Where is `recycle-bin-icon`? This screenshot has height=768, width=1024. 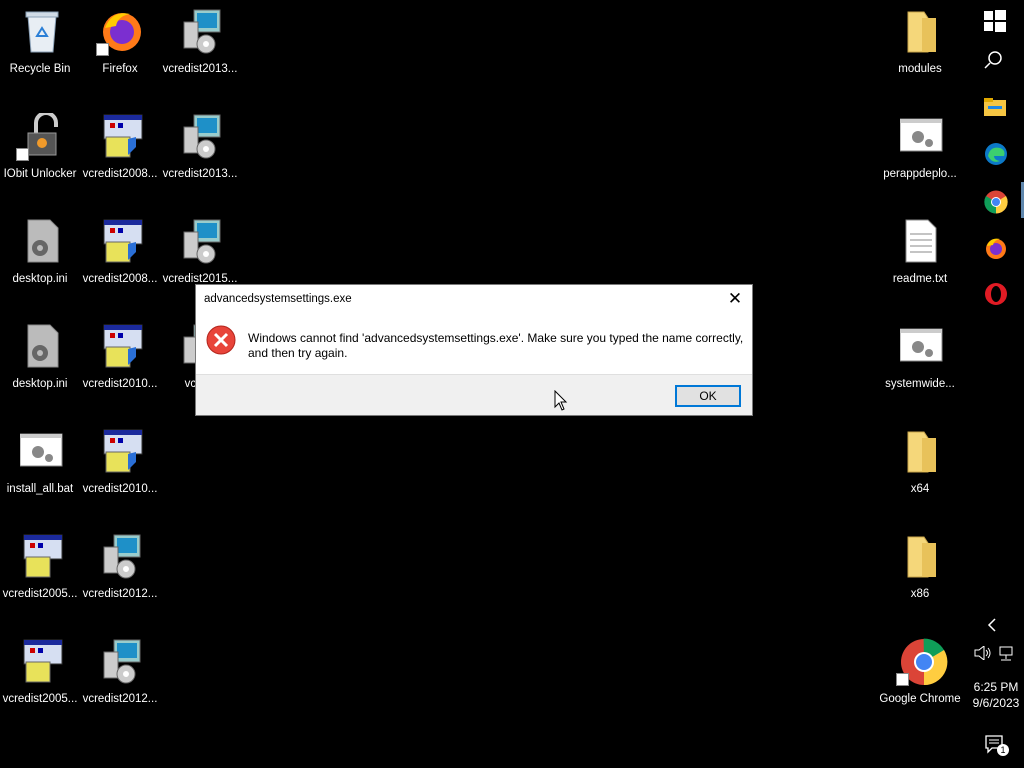 recycle-bin-icon is located at coordinates (42, 31).